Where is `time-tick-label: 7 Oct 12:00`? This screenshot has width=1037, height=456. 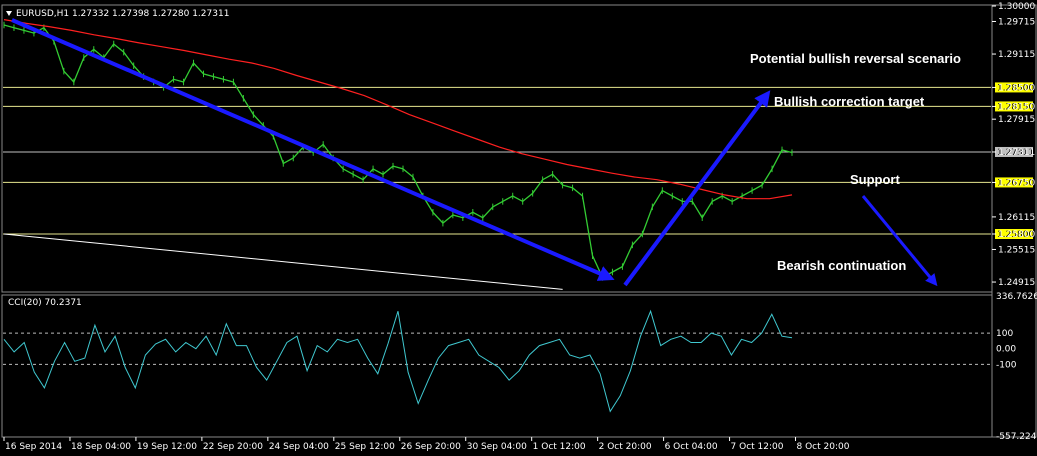 time-tick-label: 7 Oct 12:00 is located at coordinates (757, 447).